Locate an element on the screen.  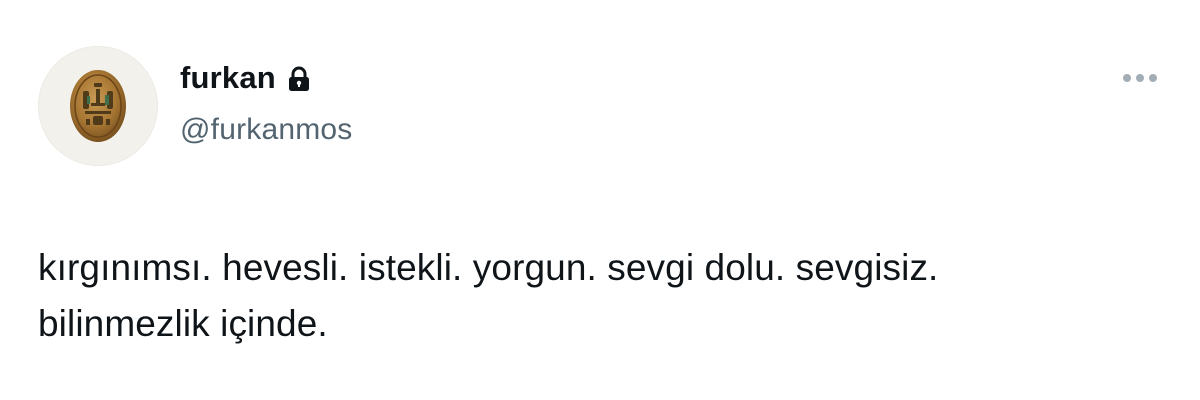
scarab-seal-avatar is located at coordinates (98, 106).